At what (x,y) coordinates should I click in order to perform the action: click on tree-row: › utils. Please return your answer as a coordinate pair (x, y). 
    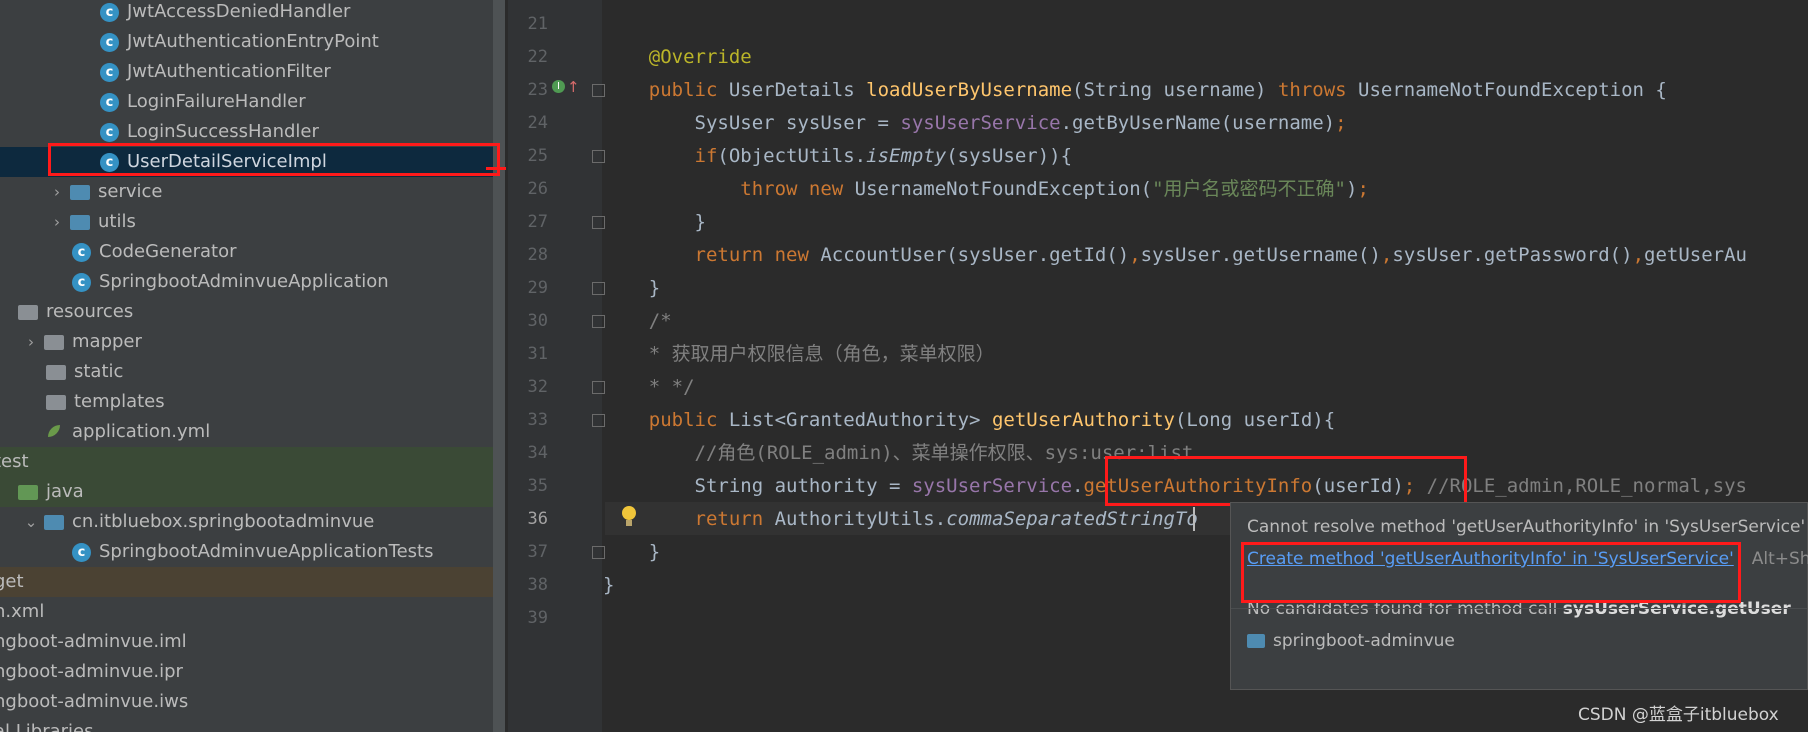
    Looking at the image, I should click on (252, 222).